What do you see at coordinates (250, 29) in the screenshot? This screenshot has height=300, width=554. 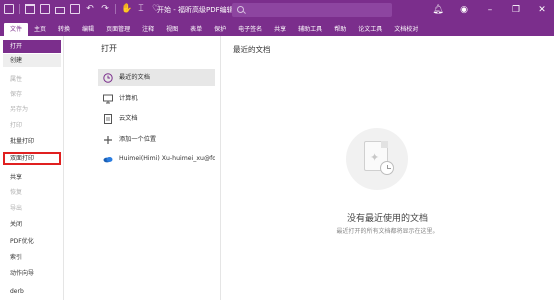 I see `menu-tab: 电子签名` at bounding box center [250, 29].